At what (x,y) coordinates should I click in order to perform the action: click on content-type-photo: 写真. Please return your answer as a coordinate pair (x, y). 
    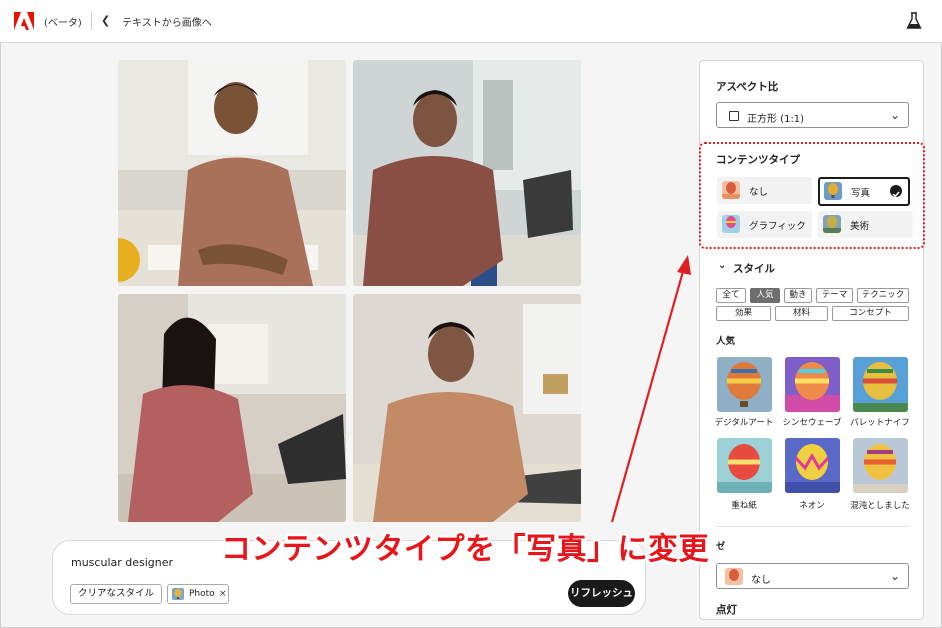
    Looking at the image, I should click on (864, 191).